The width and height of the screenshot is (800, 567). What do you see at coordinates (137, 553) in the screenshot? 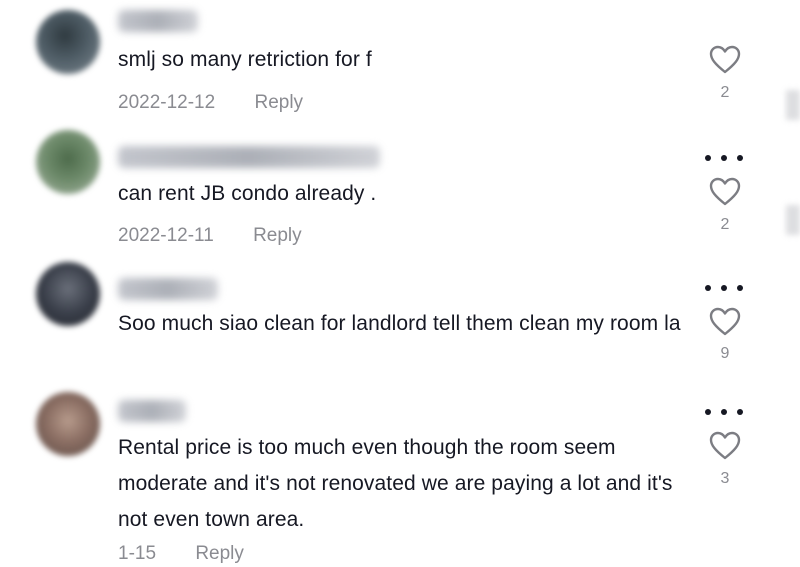
I see `comment-date: 1-15` at bounding box center [137, 553].